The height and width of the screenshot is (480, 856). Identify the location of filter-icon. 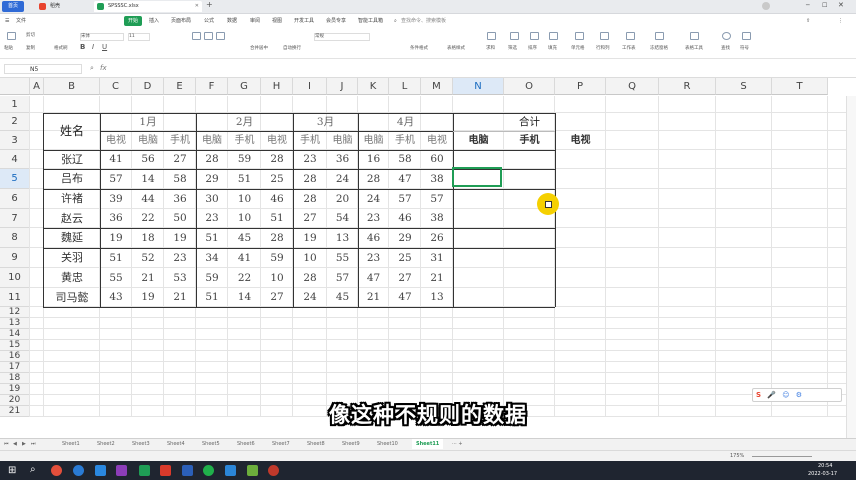
(514, 36).